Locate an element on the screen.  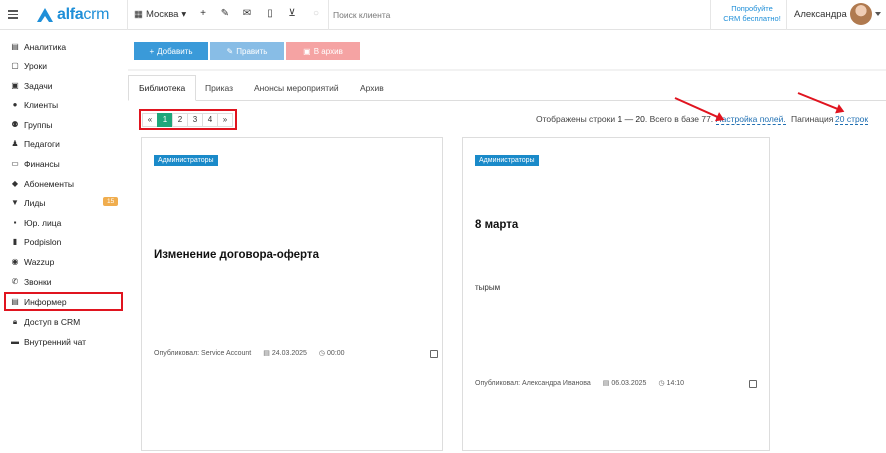
pagination: « 1 2 3 4 » is located at coordinates (188, 119).